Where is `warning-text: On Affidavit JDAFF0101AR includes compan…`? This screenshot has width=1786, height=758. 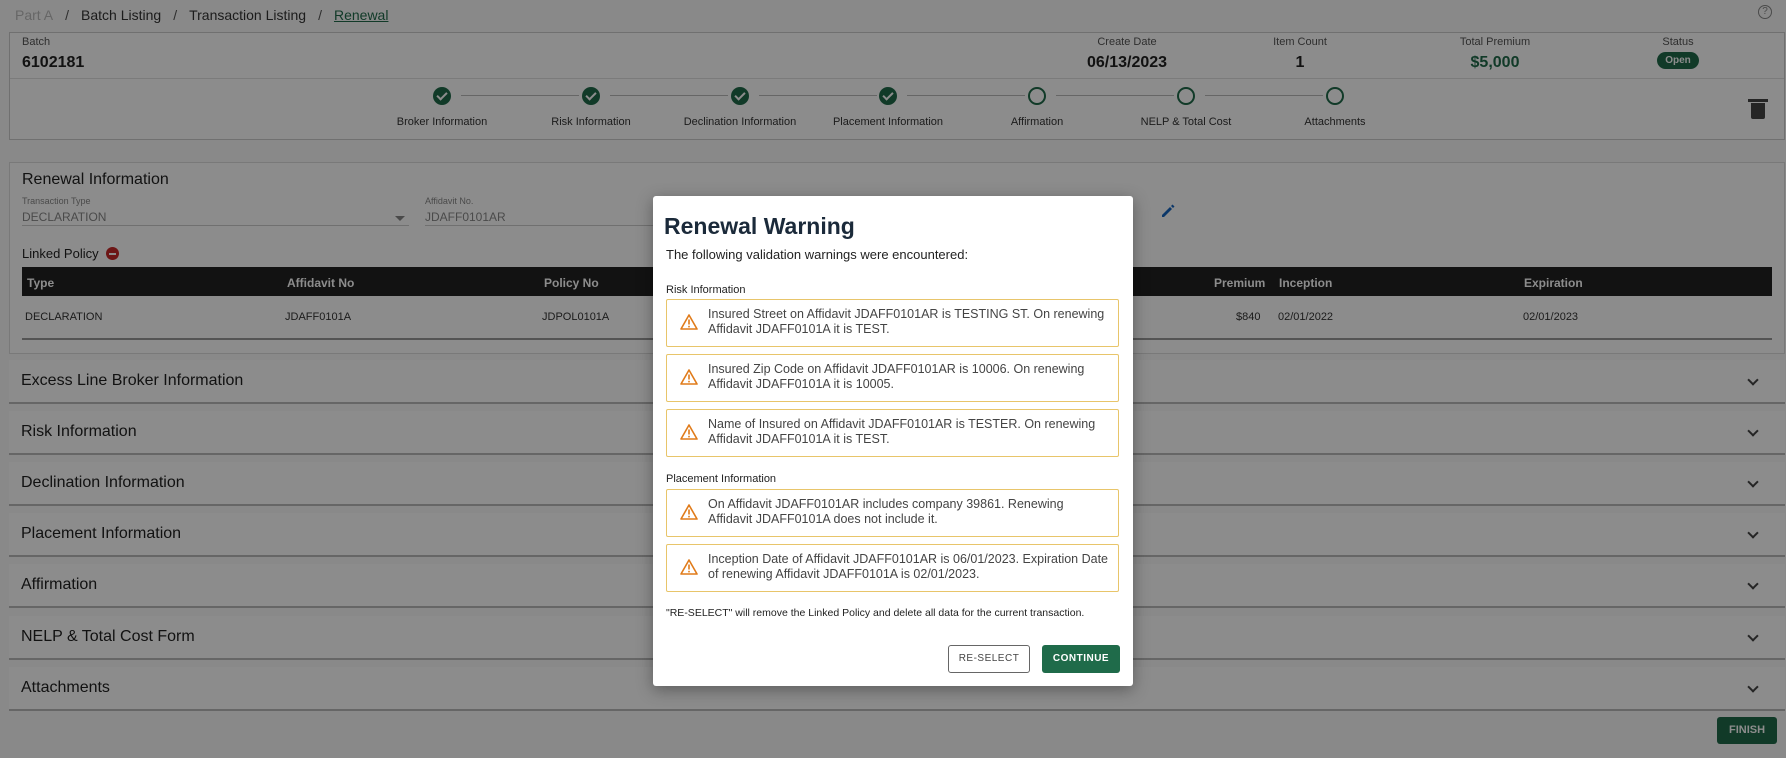 warning-text: On Affidavit JDAFF0101AR includes compan… is located at coordinates (886, 511).